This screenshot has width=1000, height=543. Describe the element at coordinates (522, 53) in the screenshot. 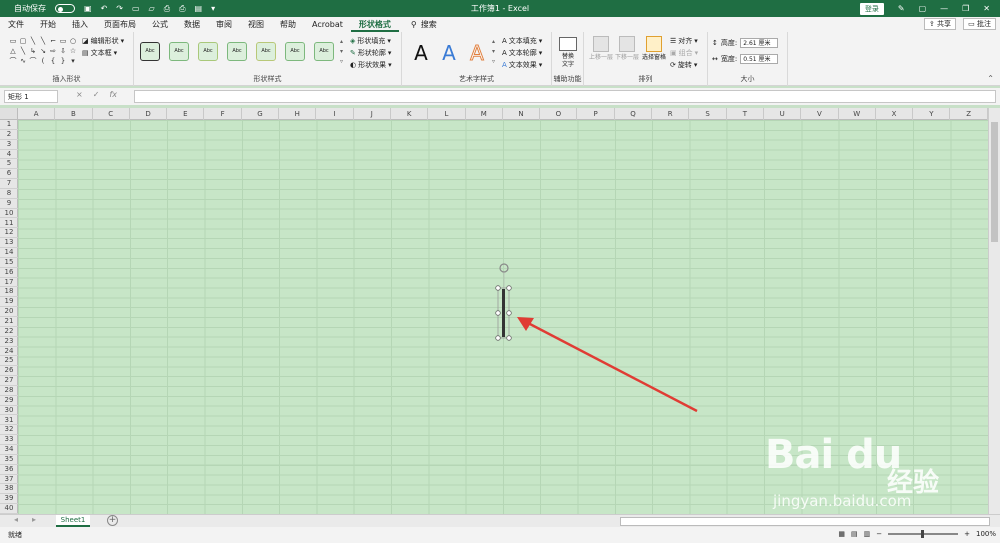

I see `text-outline-button: A 文本轮廓 ▾` at that location.